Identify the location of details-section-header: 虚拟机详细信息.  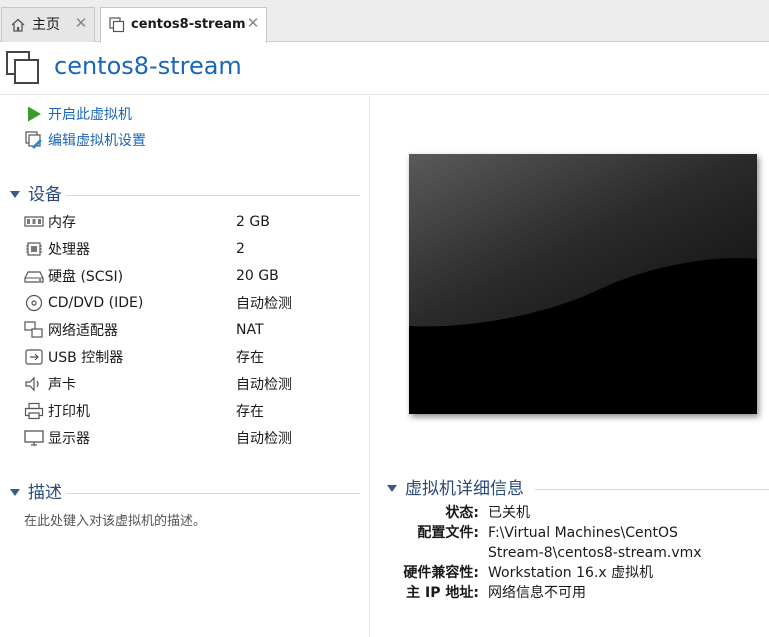
(577, 489).